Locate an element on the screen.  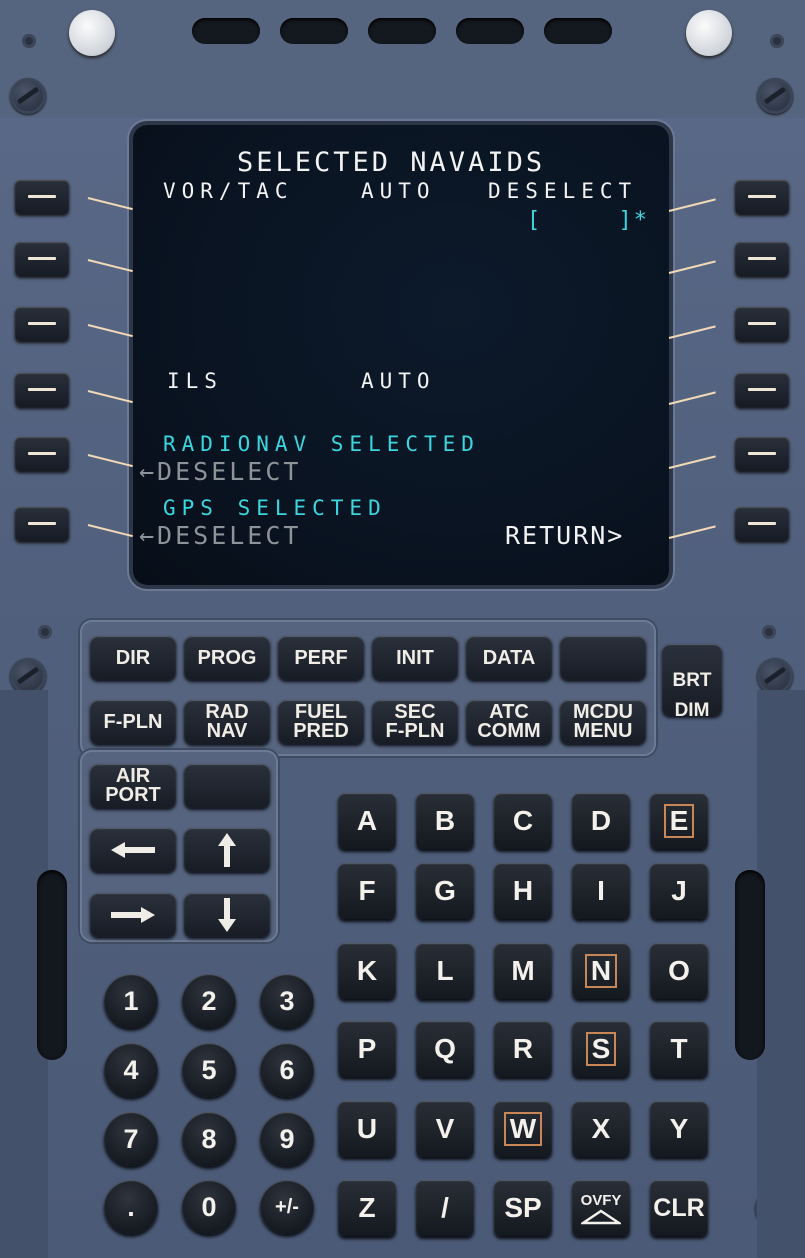
slew-down-button is located at coordinates (227, 915).